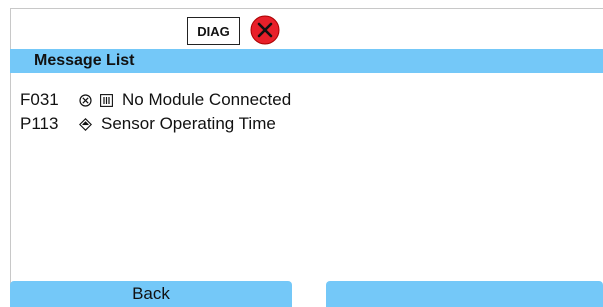 The width and height of the screenshot is (603, 307). I want to click on error-x-icon, so click(265, 30).